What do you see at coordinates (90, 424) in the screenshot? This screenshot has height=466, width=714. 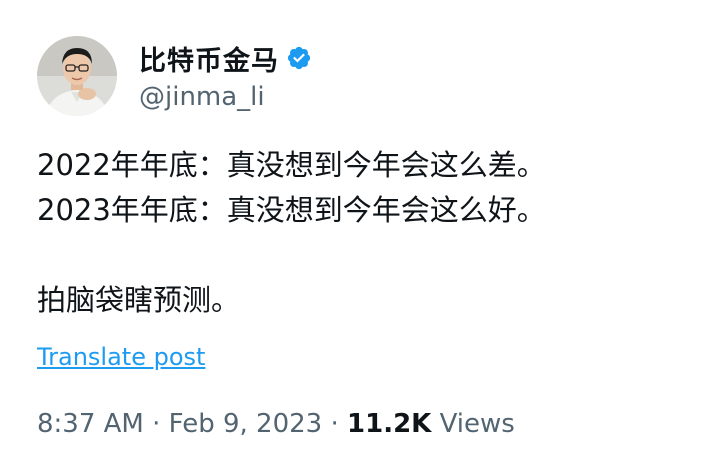 I see `timestamp-time: 8:37 AM` at bounding box center [90, 424].